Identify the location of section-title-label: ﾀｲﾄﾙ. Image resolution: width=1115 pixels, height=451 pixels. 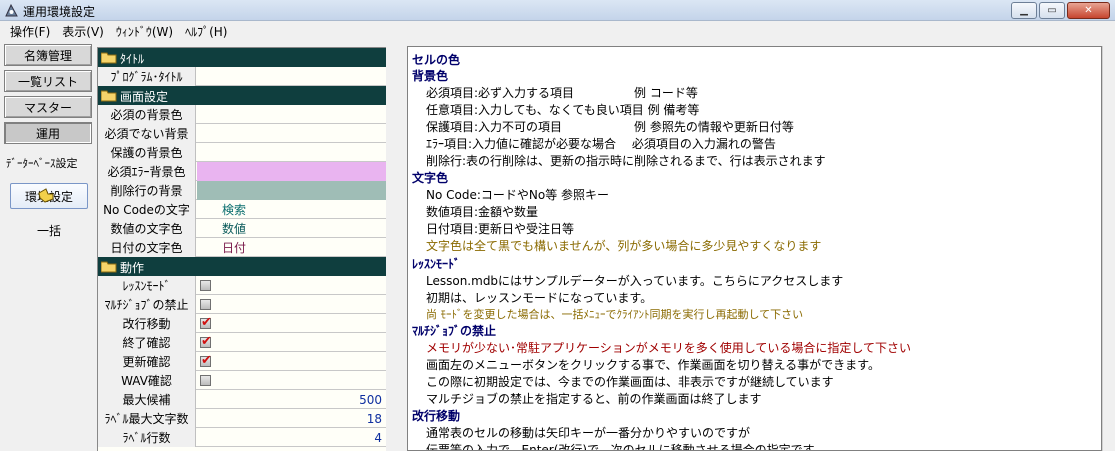
(132, 59).